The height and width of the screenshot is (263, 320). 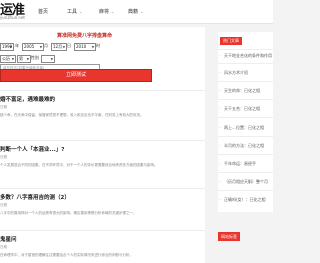 I want to click on hour-select-value: 2010, so click(x=81, y=46).